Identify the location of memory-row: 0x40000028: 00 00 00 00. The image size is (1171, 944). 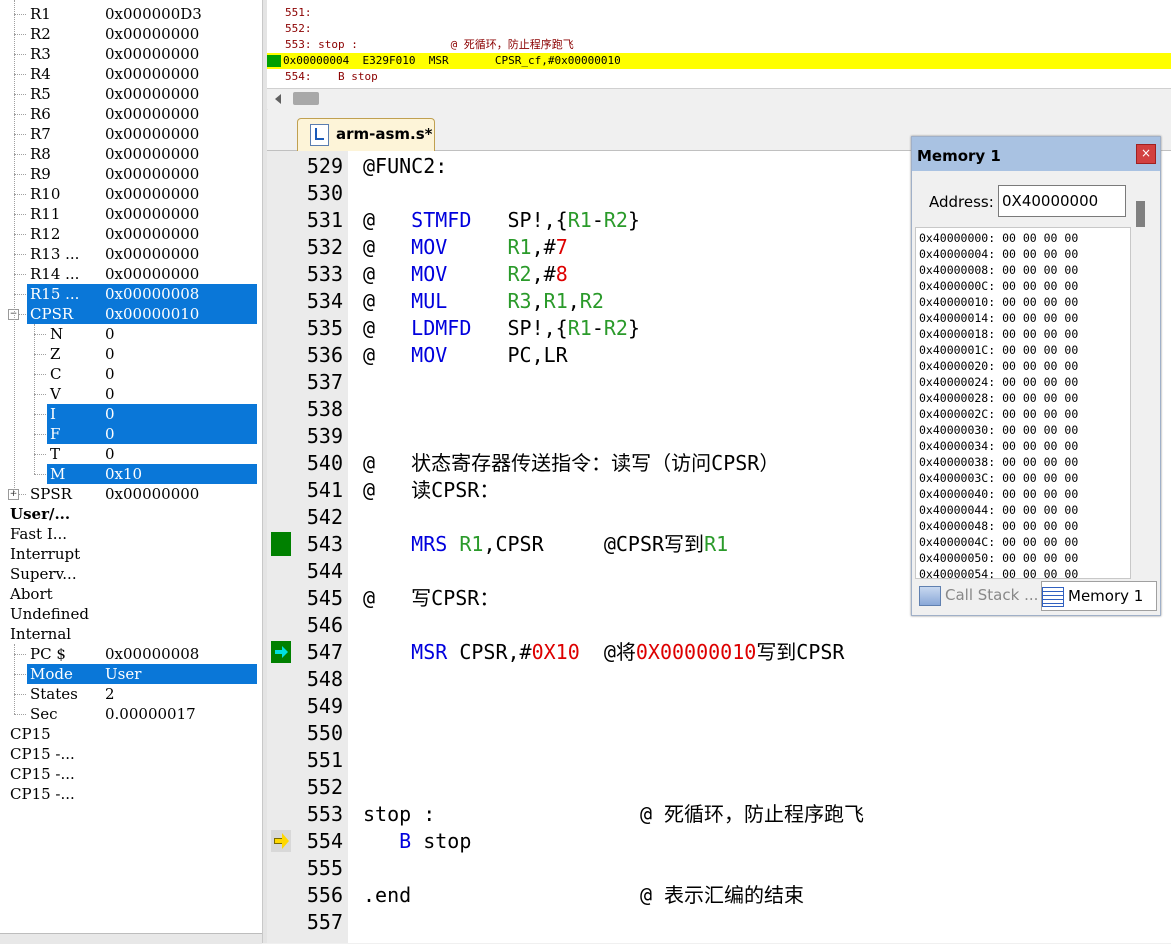
(998, 398).